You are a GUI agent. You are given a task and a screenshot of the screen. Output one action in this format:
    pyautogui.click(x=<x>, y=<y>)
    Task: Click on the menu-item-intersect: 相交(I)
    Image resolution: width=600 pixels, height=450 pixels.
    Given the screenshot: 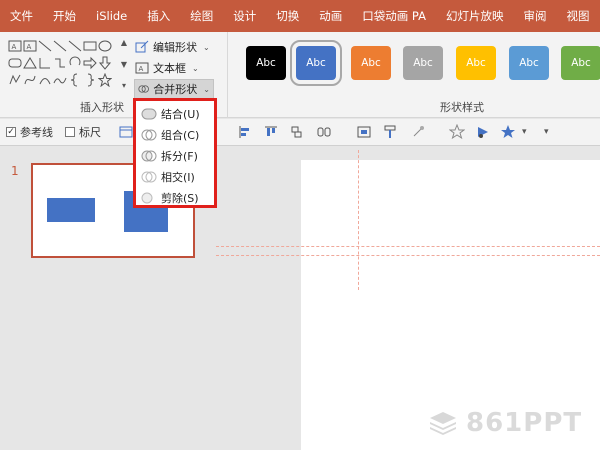 What is the action you would take?
    pyautogui.click(x=175, y=176)
    